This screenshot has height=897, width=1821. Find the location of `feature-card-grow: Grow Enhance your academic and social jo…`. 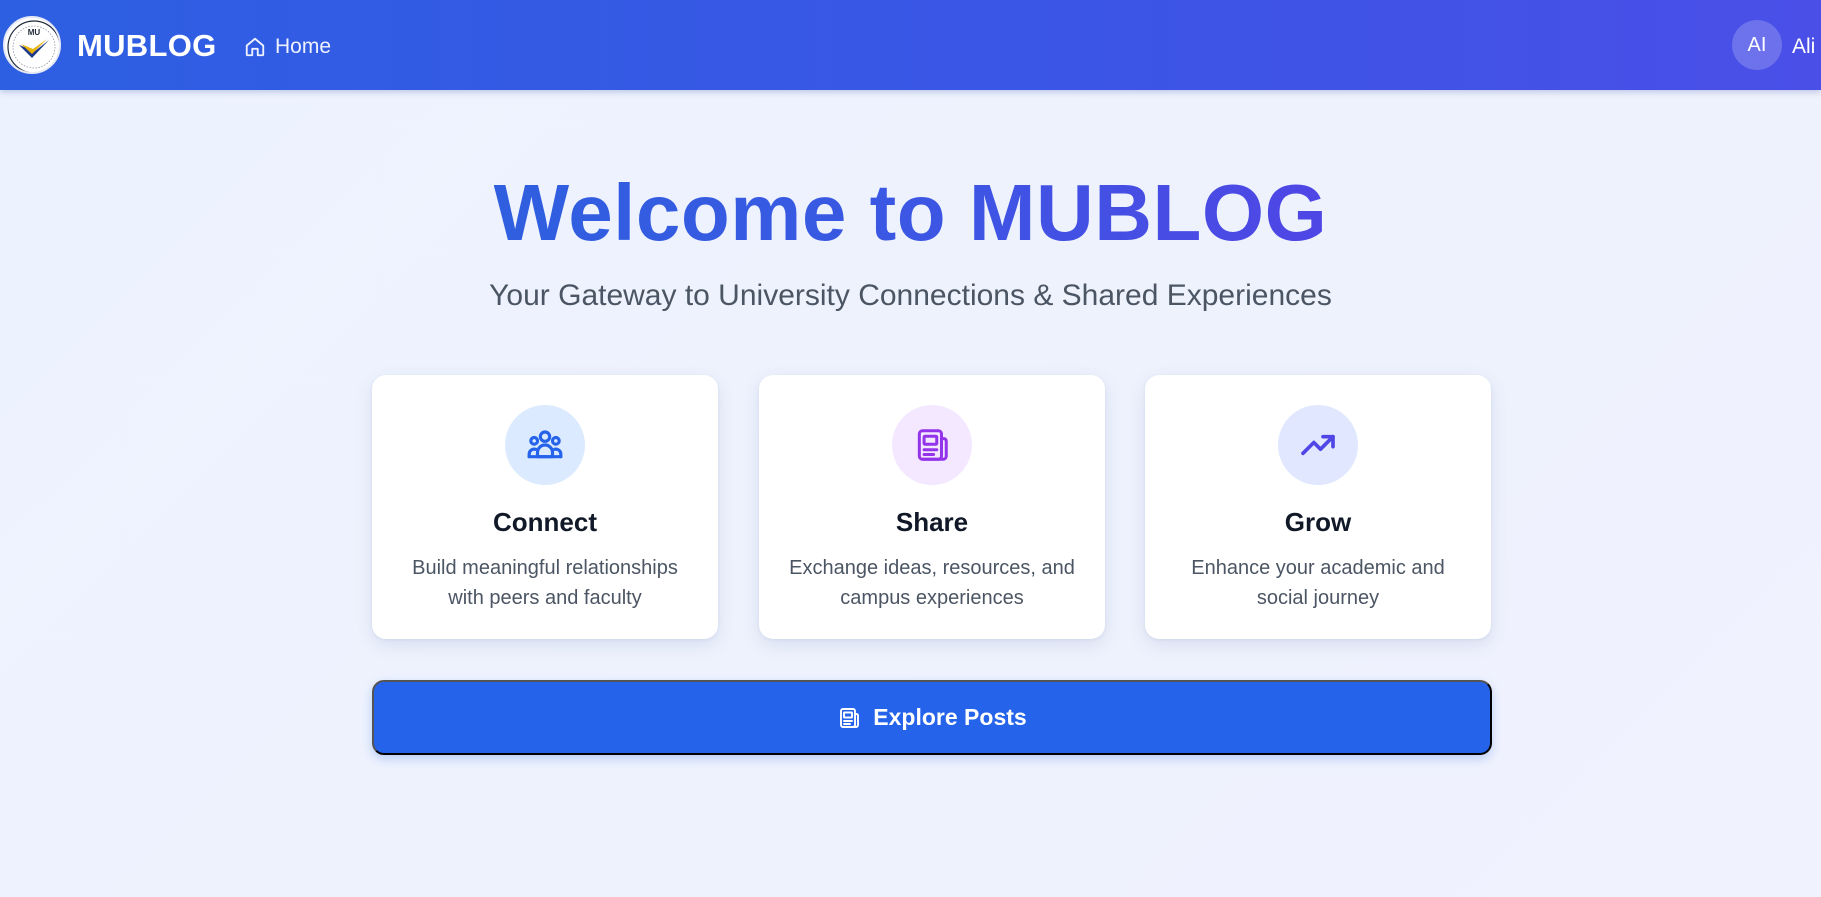

feature-card-grow: Grow Enhance your academic and social jo… is located at coordinates (1318, 507).